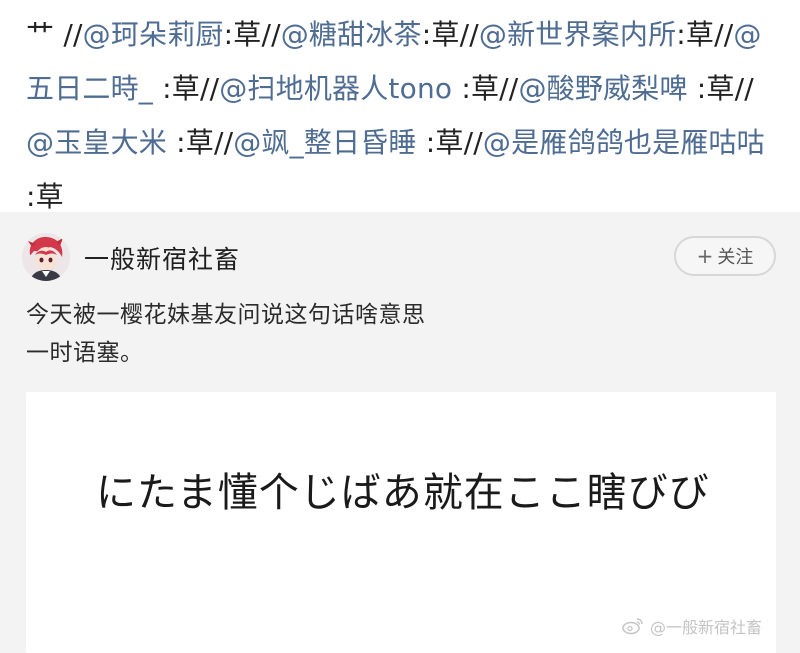 This screenshot has height=653, width=800. What do you see at coordinates (624, 142) in the screenshot?
I see `mention-link: @是雁鸽鸽也是雁咕咕` at bounding box center [624, 142].